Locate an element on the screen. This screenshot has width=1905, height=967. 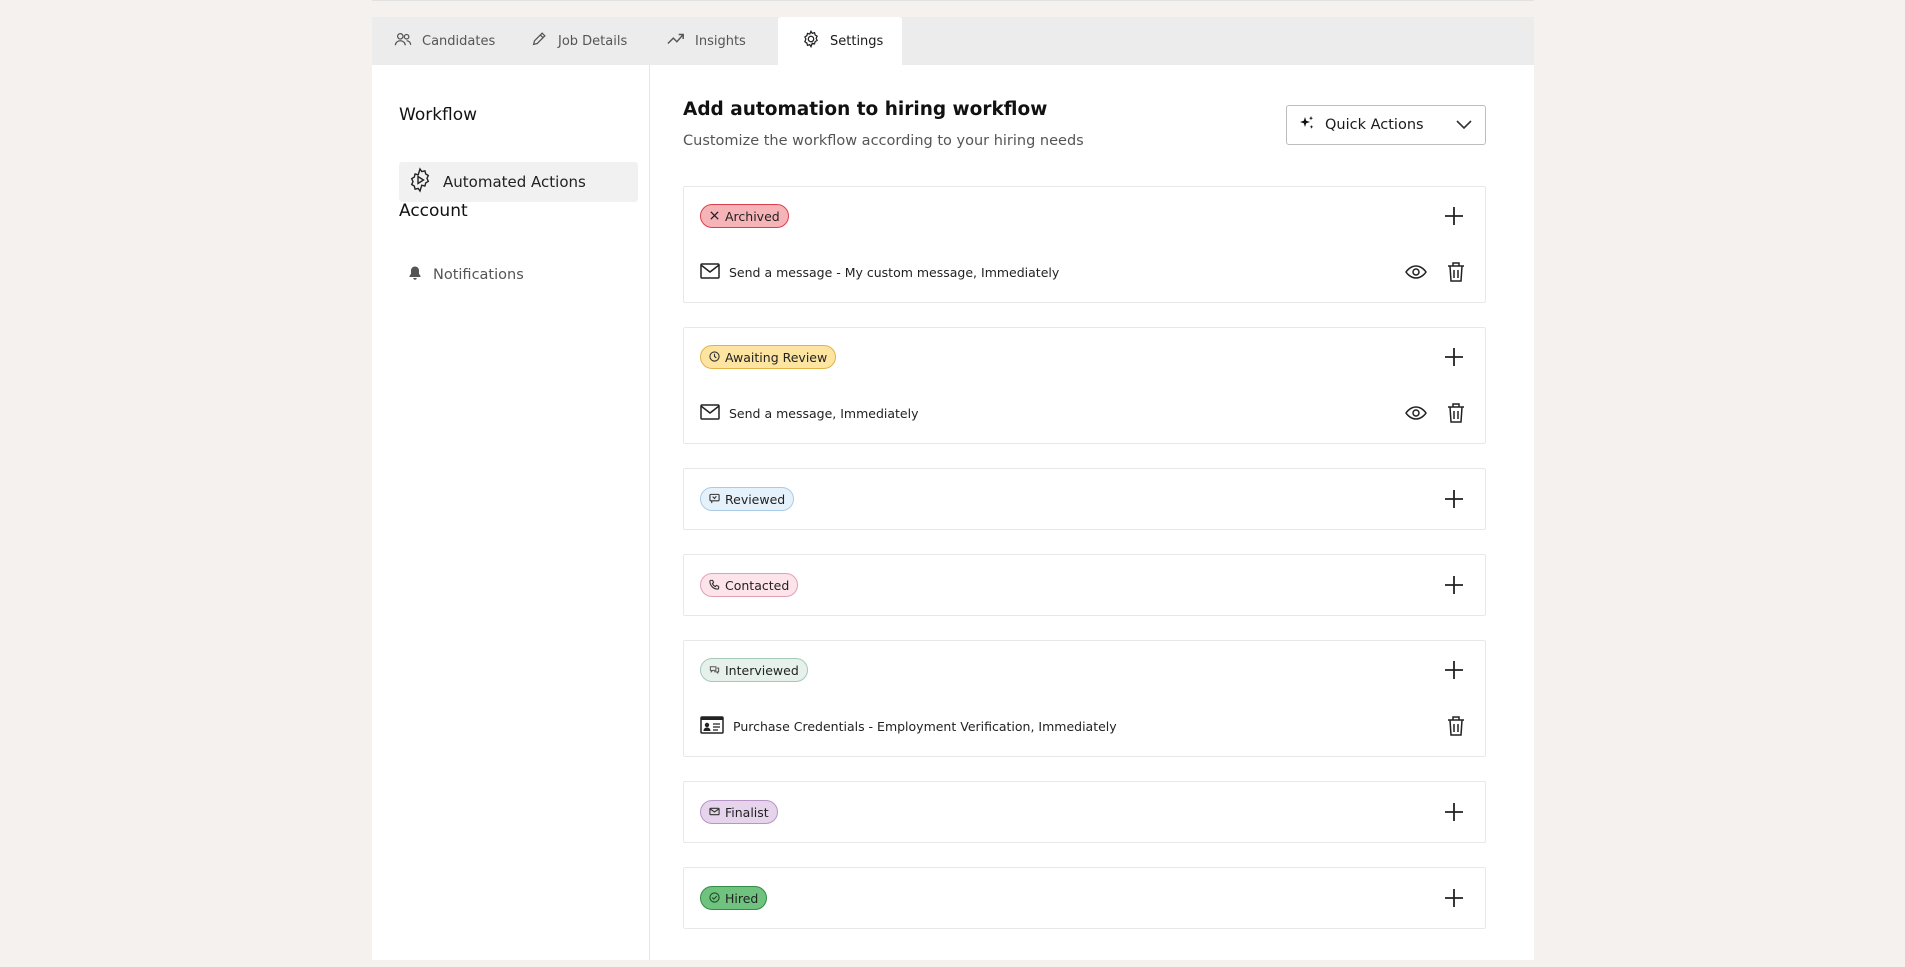
tab-label: Insights is located at coordinates (720, 41).